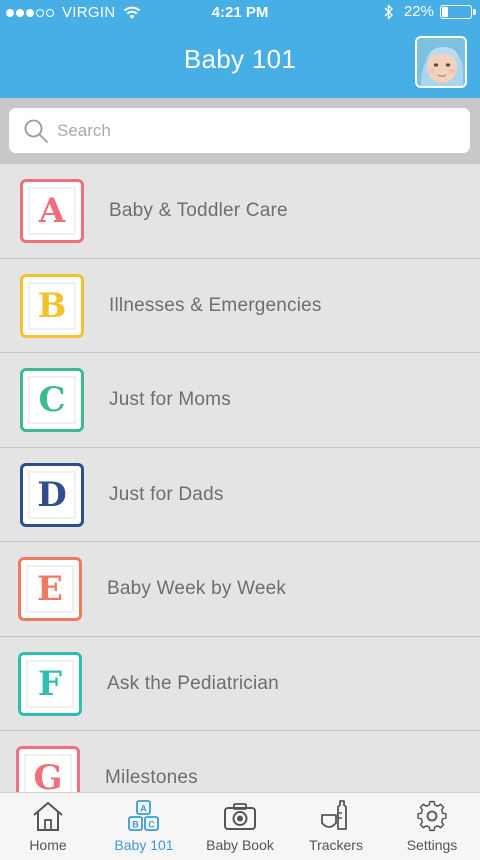 The width and height of the screenshot is (480, 860). What do you see at coordinates (458, 11) in the screenshot?
I see `battery-icon` at bounding box center [458, 11].